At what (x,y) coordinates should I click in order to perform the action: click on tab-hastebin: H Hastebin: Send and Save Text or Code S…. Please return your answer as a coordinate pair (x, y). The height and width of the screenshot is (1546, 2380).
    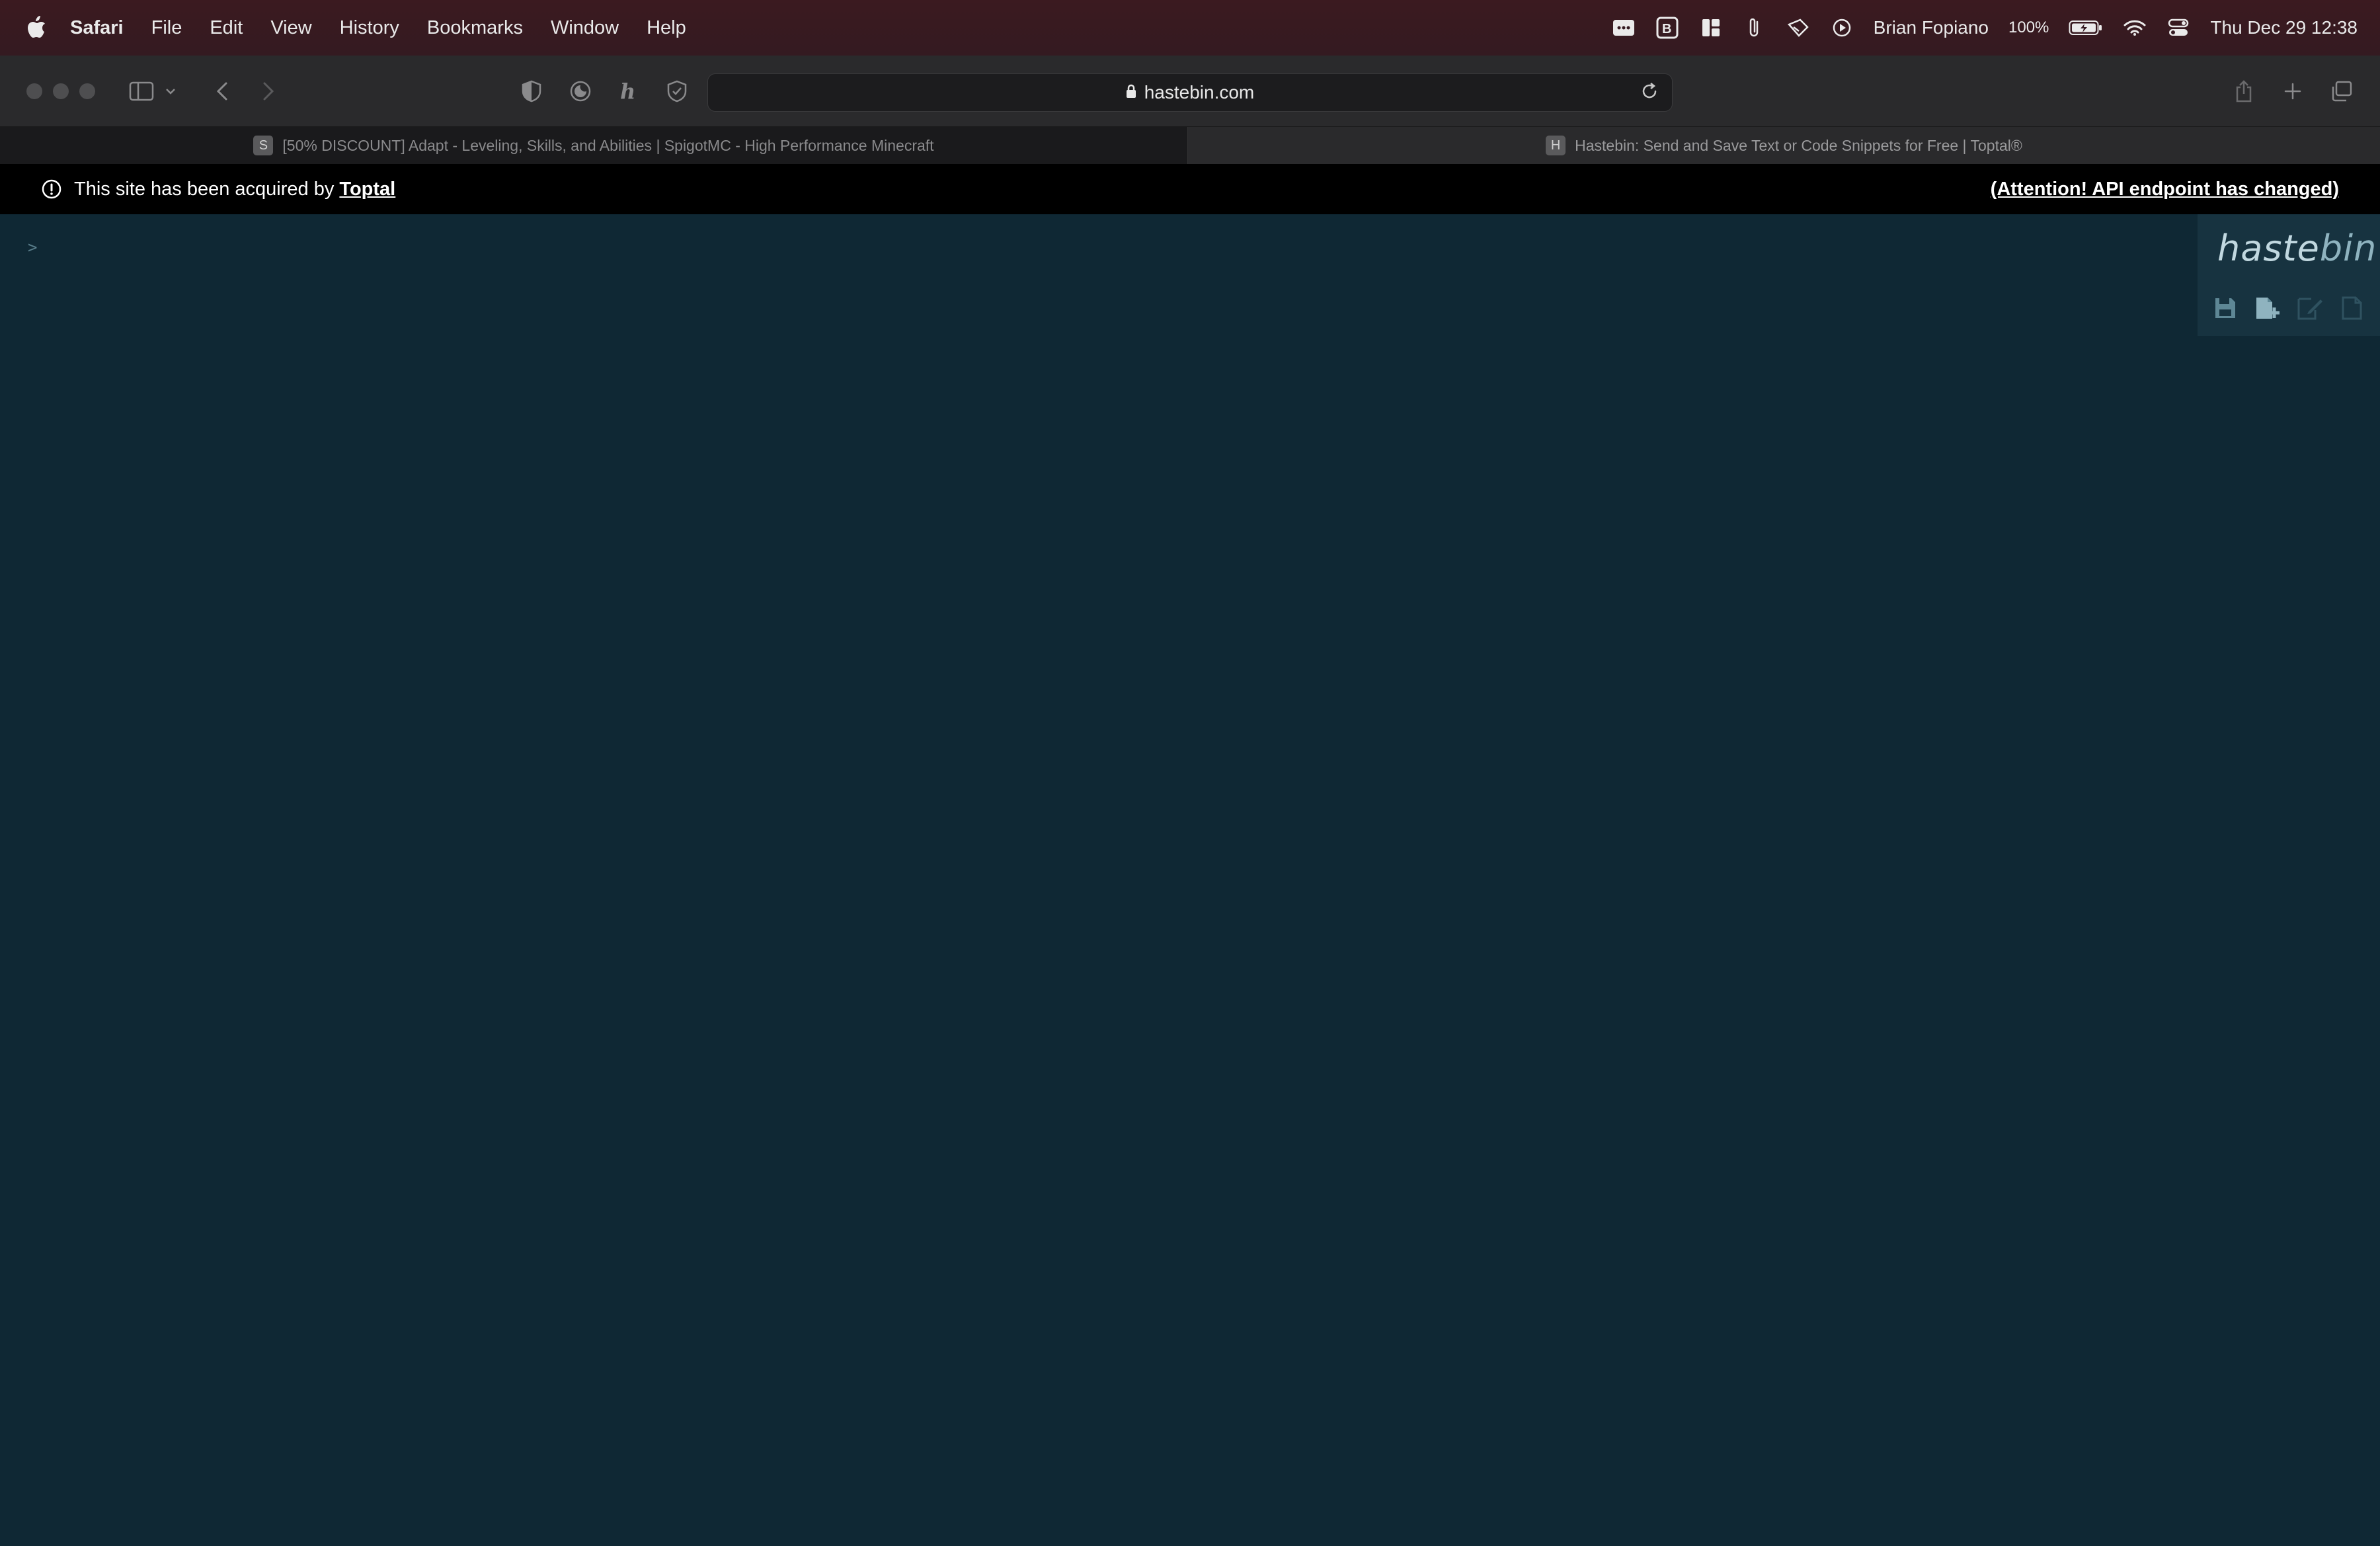
    Looking at the image, I should click on (1784, 145).